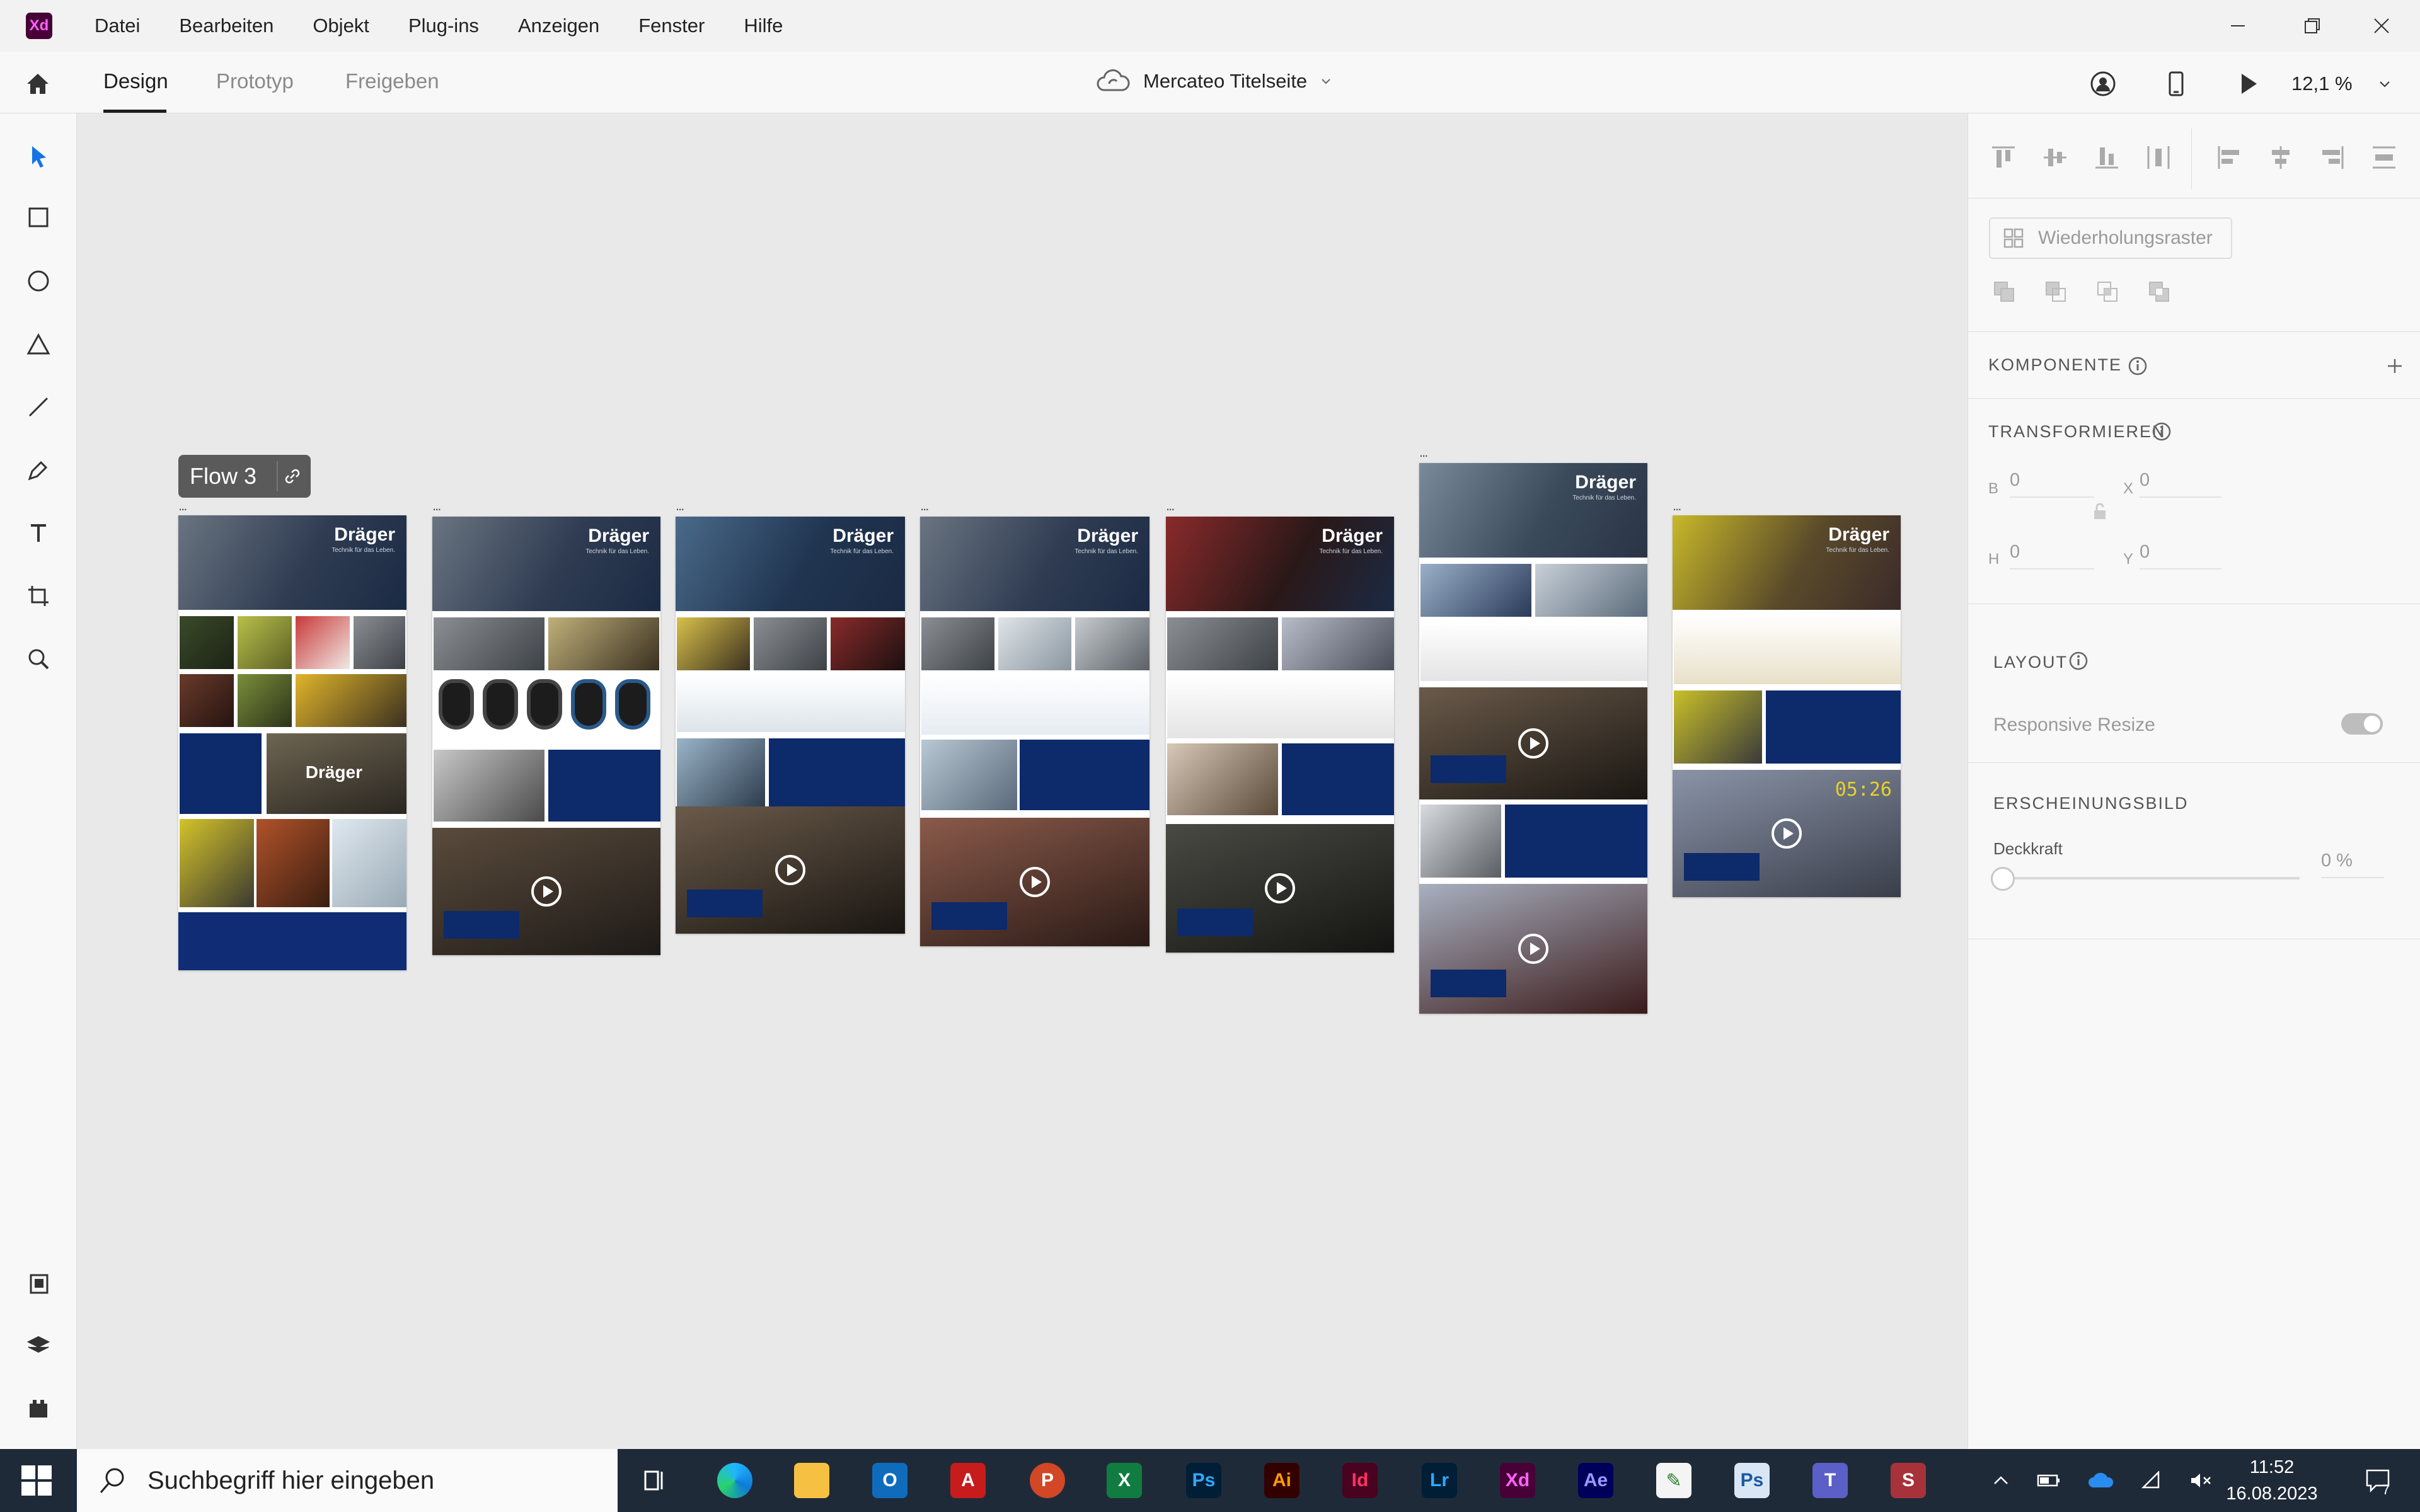 This screenshot has width=2420, height=1512. Describe the element at coordinates (2103, 84) in the screenshot. I see `invite-user-button` at that location.